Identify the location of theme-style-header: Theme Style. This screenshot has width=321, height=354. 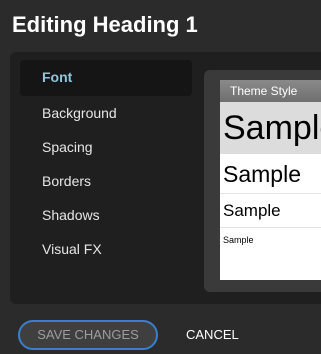
(270, 91).